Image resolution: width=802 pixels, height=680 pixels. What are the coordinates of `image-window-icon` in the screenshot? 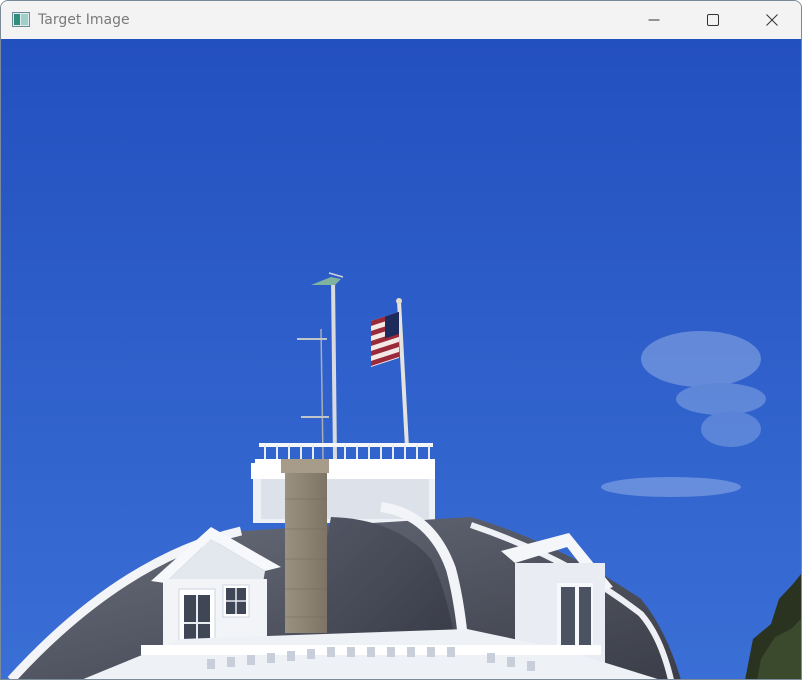 It's located at (21, 19).